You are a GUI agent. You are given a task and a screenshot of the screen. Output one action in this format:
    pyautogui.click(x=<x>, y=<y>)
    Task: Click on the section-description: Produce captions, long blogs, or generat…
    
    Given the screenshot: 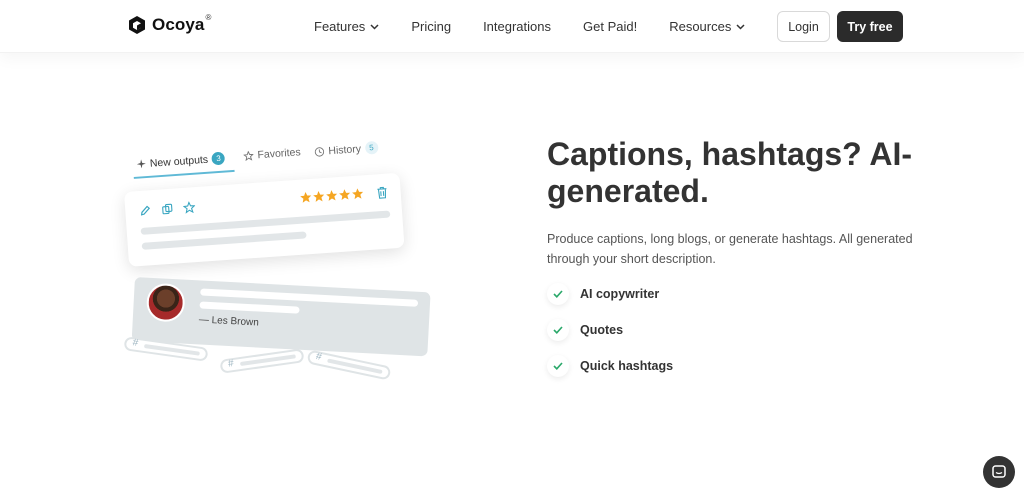 What is the action you would take?
    pyautogui.click(x=730, y=249)
    